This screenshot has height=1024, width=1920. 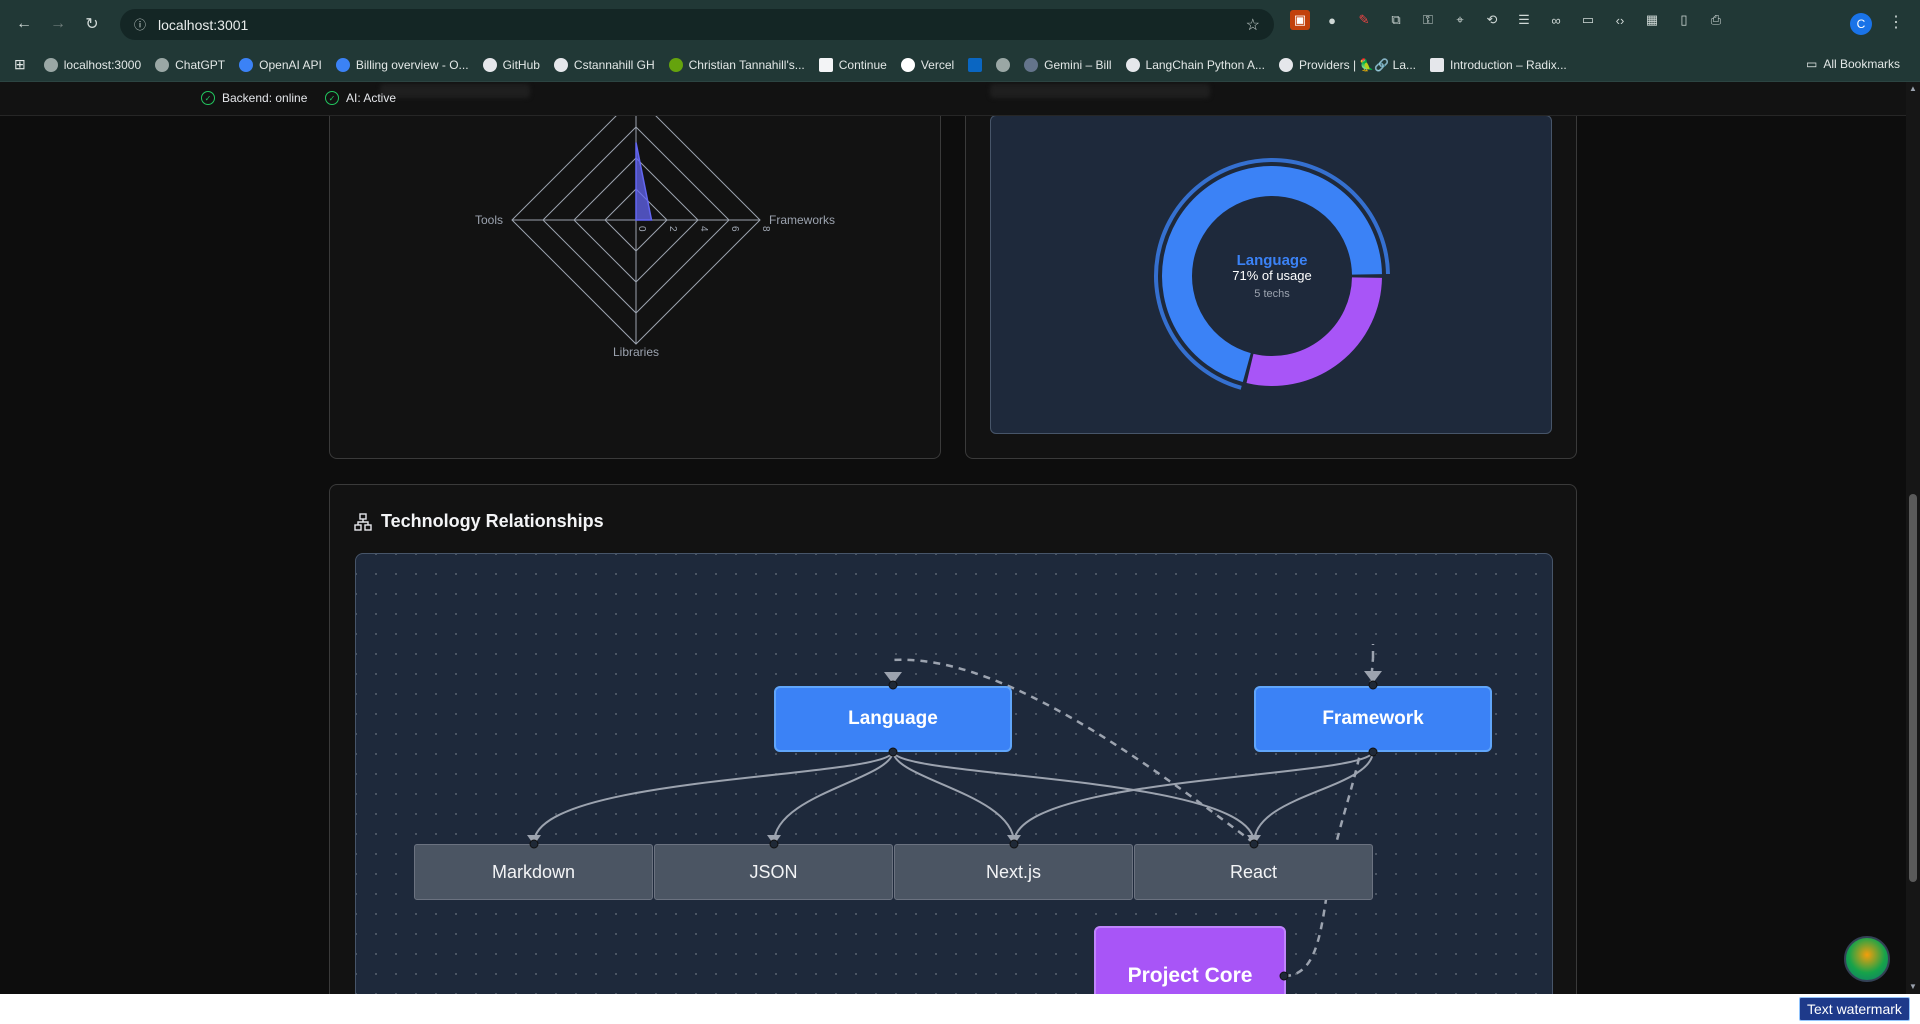 I want to click on puzzle-icon: ⧉, so click(x=1396, y=20).